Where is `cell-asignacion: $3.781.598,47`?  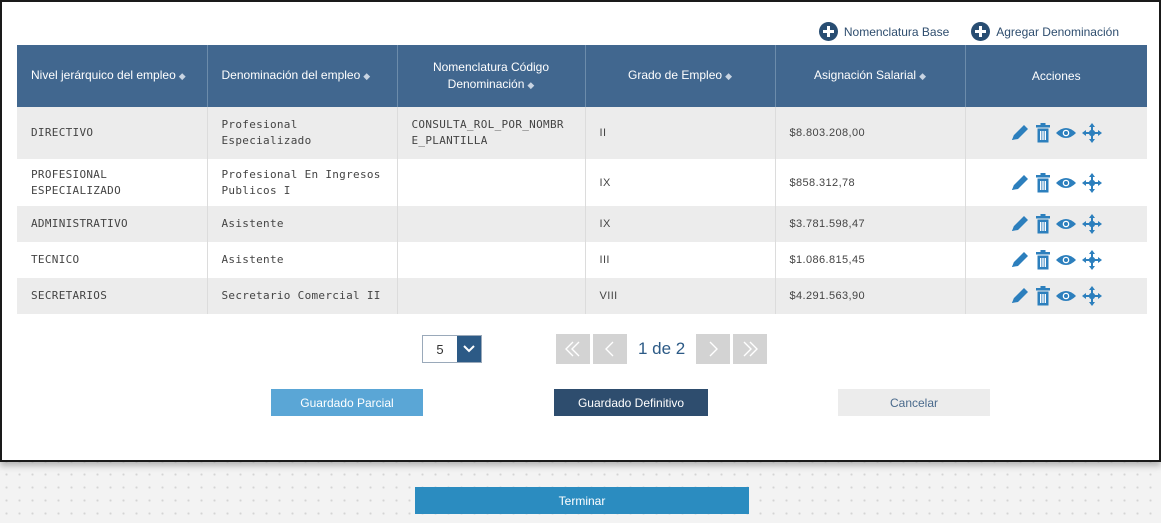
cell-asignacion: $3.781.598,47 is located at coordinates (870, 224).